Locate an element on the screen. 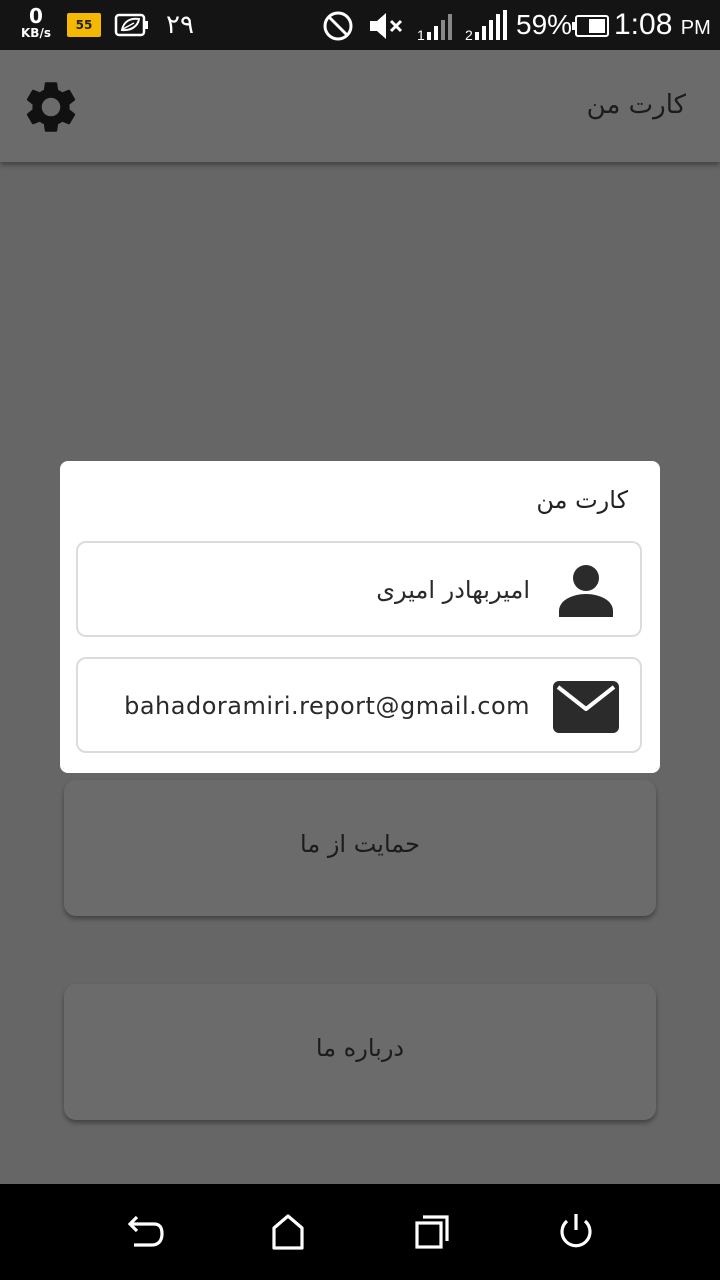  support-us-label: حمایت از ما is located at coordinates (360, 844).